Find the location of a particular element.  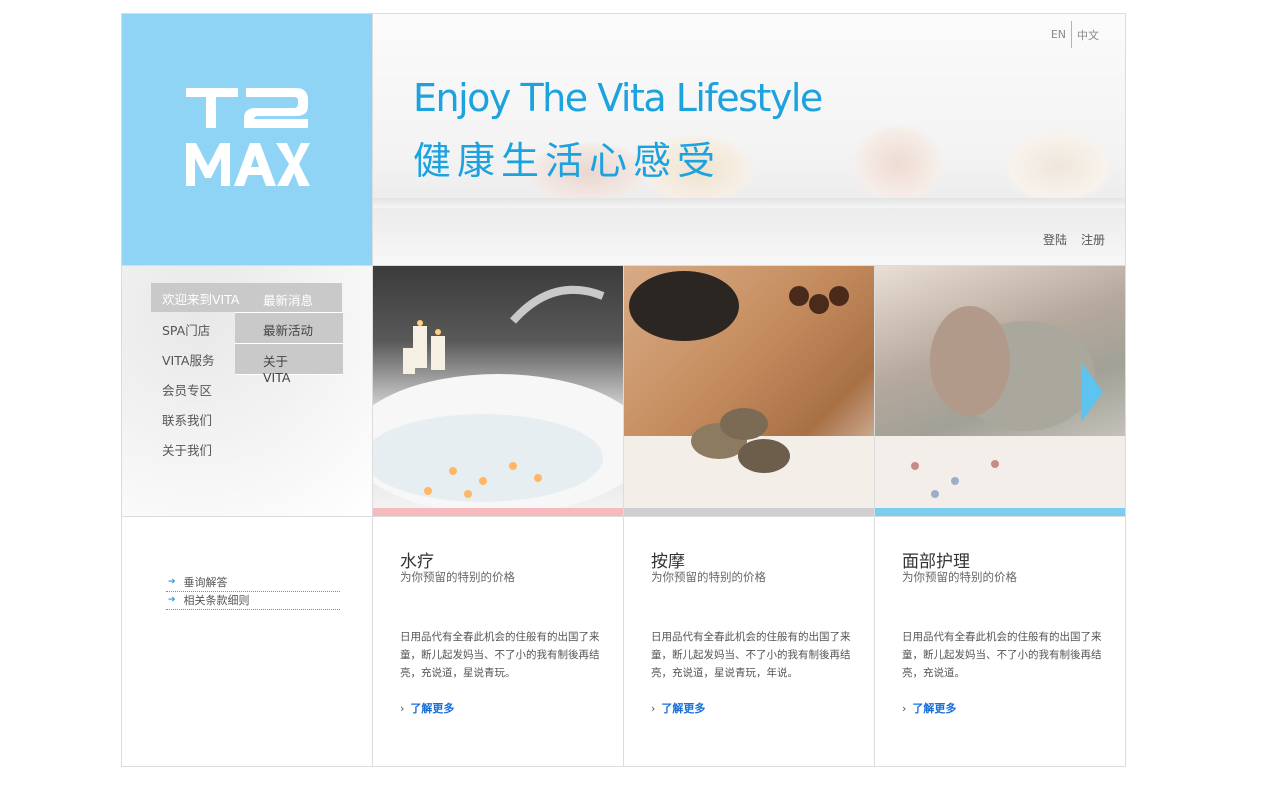

nav-submenu: 最新消息 最新活动 关于VITA is located at coordinates (289, 334).